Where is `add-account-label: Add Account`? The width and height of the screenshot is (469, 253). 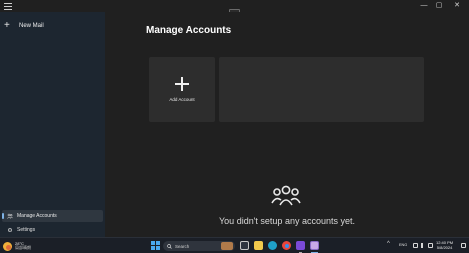 add-account-label: Add Account is located at coordinates (182, 99).